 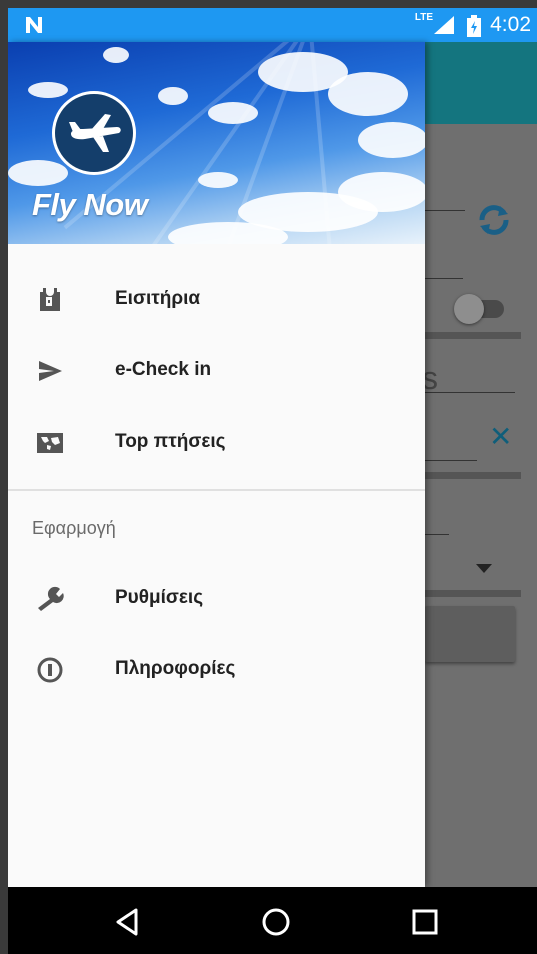 What do you see at coordinates (469, 309) in the screenshot?
I see `background-switch-knob` at bounding box center [469, 309].